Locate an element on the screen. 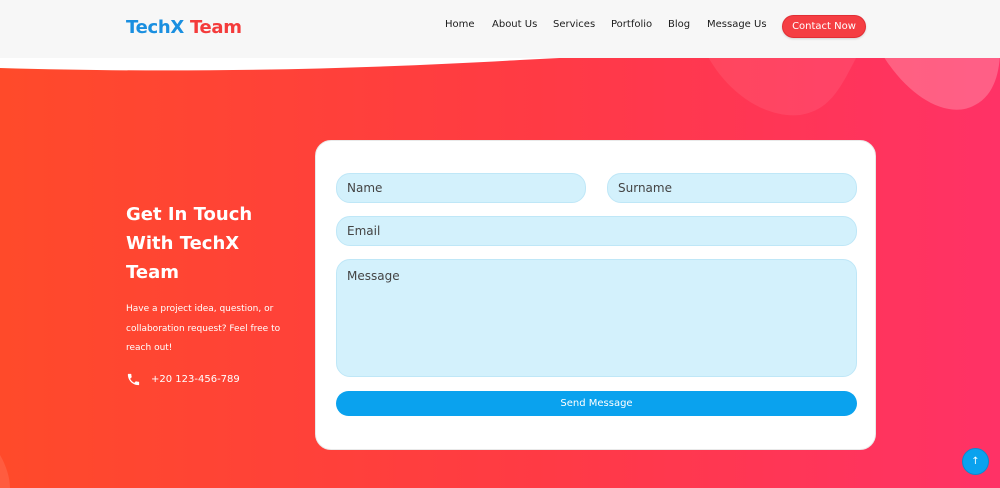 This screenshot has width=1000, height=488. nav-link-portfolio: Portfolio is located at coordinates (631, 24).